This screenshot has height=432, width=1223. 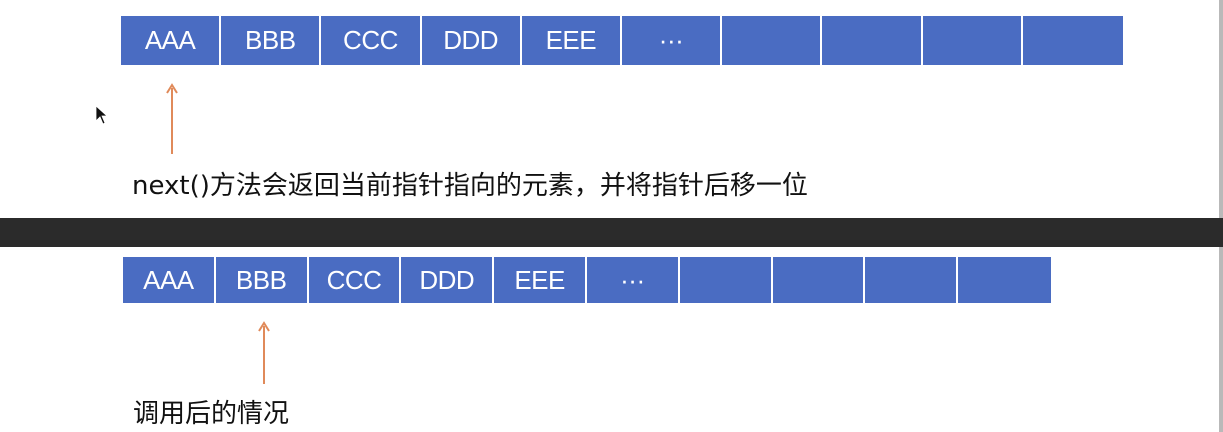 I want to click on caption-after: 调用后的情况, so click(x=211, y=414).